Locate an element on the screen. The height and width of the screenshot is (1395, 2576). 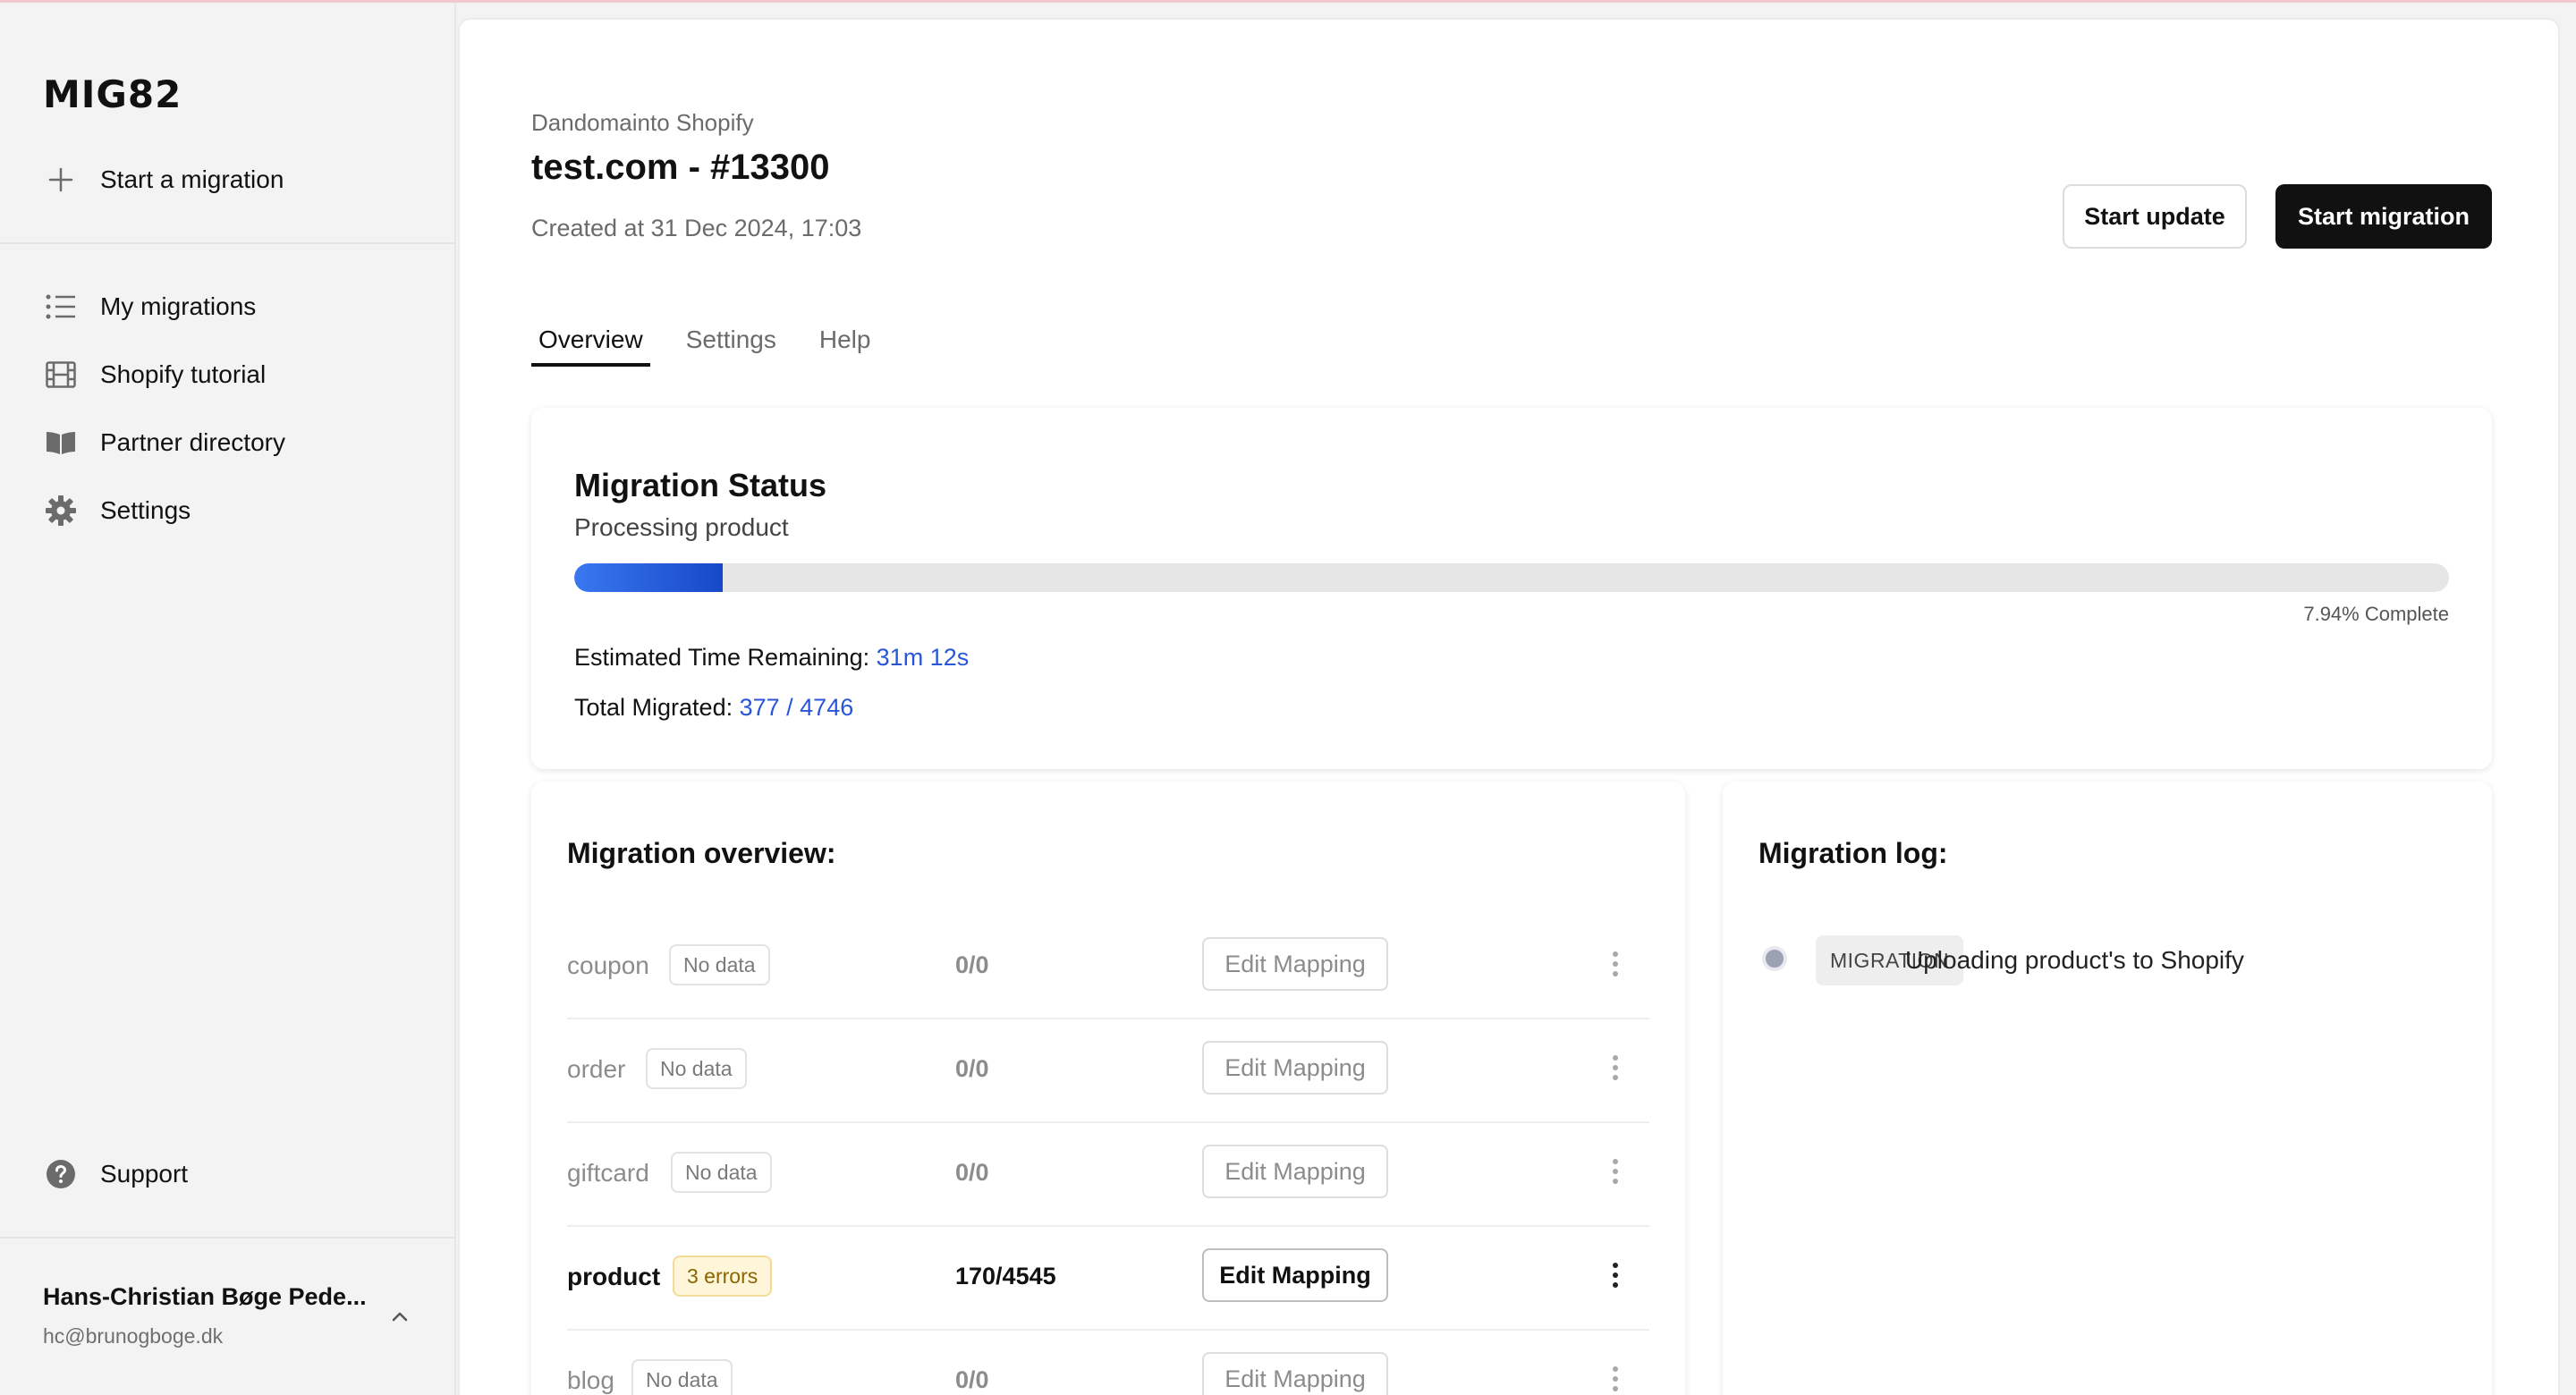
list-icon is located at coordinates (61, 307).